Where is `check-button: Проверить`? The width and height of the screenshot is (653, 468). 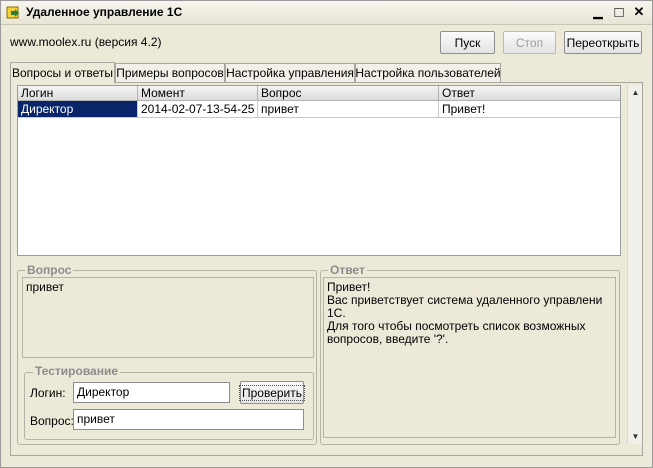 check-button: Проверить is located at coordinates (272, 392).